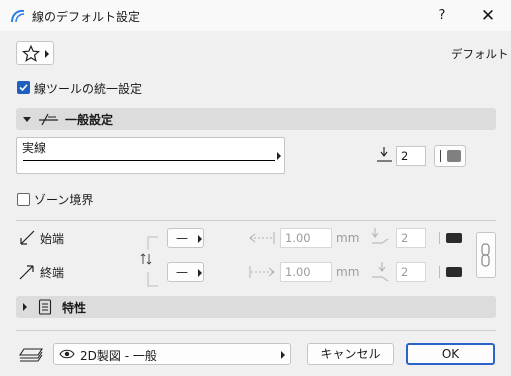 The width and height of the screenshot is (511, 376). I want to click on ok-button: OK, so click(450, 354).